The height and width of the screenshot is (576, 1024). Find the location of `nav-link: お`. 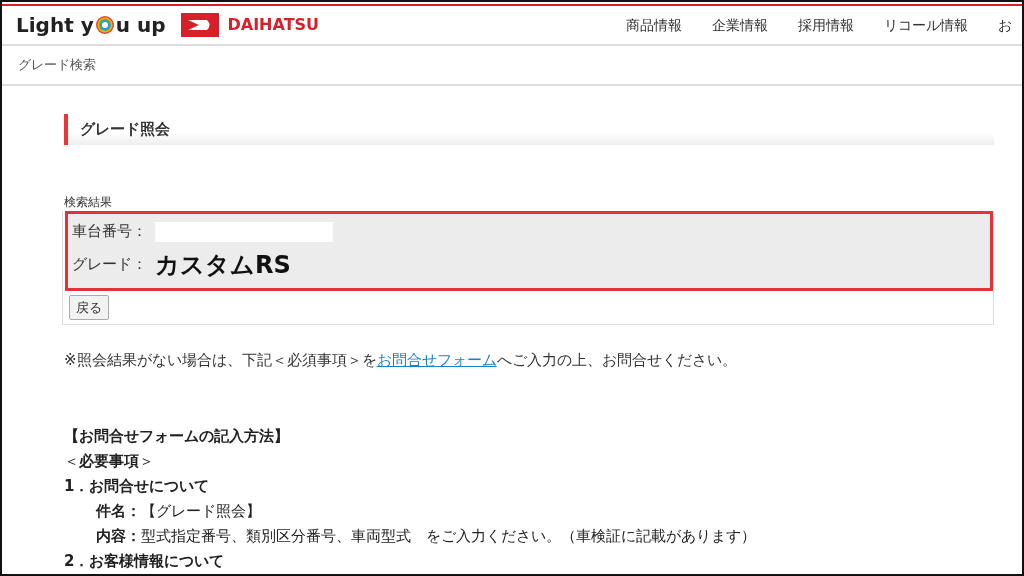

nav-link: お is located at coordinates (1005, 25).